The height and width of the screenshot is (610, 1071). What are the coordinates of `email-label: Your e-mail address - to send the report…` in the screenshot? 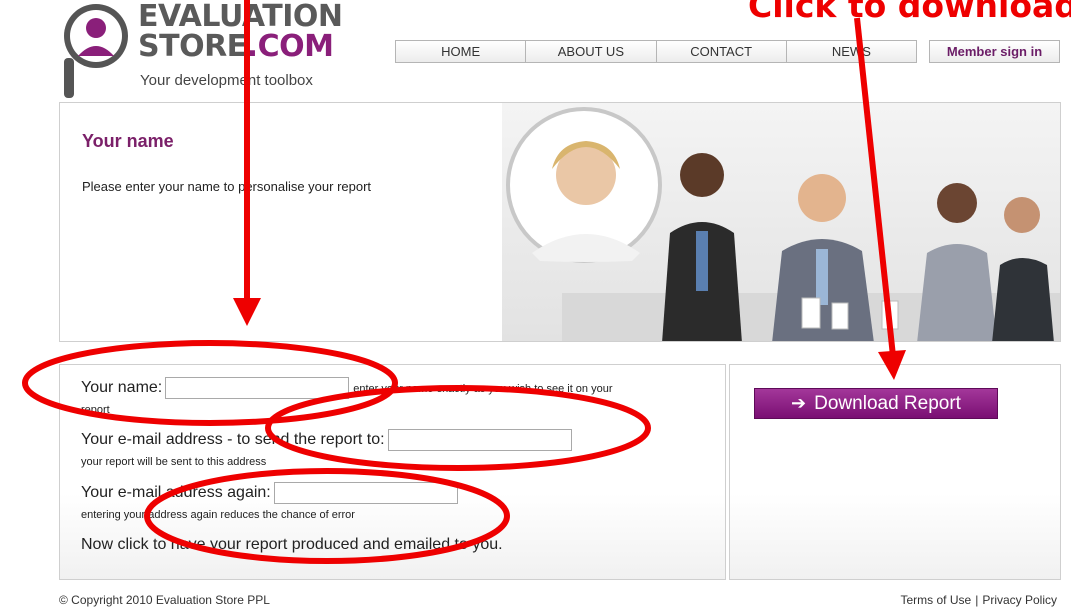 It's located at (233, 440).